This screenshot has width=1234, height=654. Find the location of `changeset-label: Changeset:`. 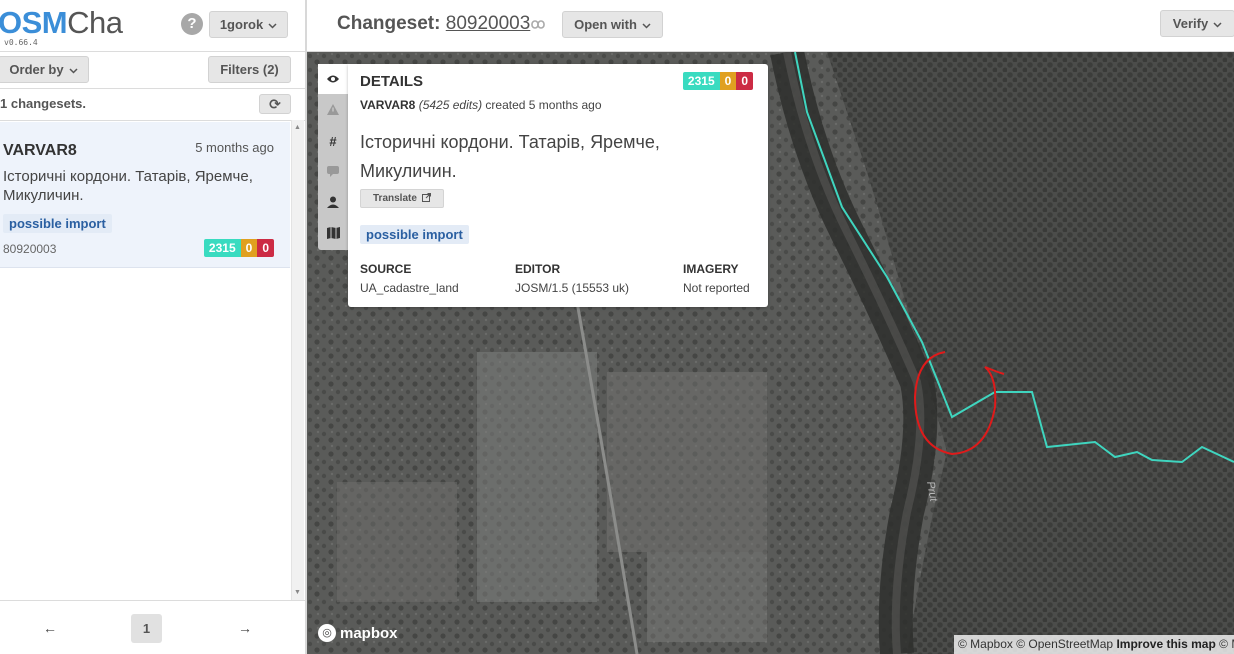

changeset-label: Changeset: is located at coordinates (389, 23).